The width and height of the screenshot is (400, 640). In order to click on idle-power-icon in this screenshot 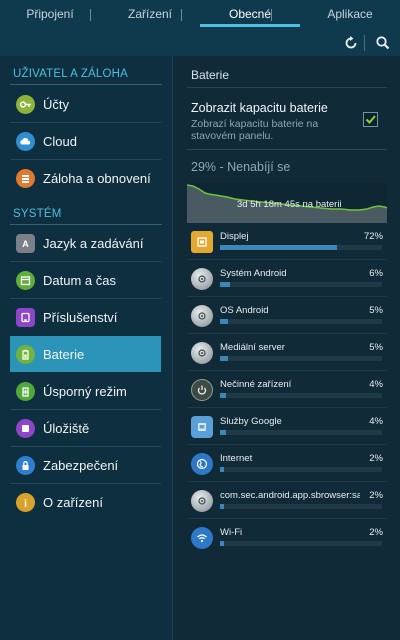, I will do `click(202, 390)`.